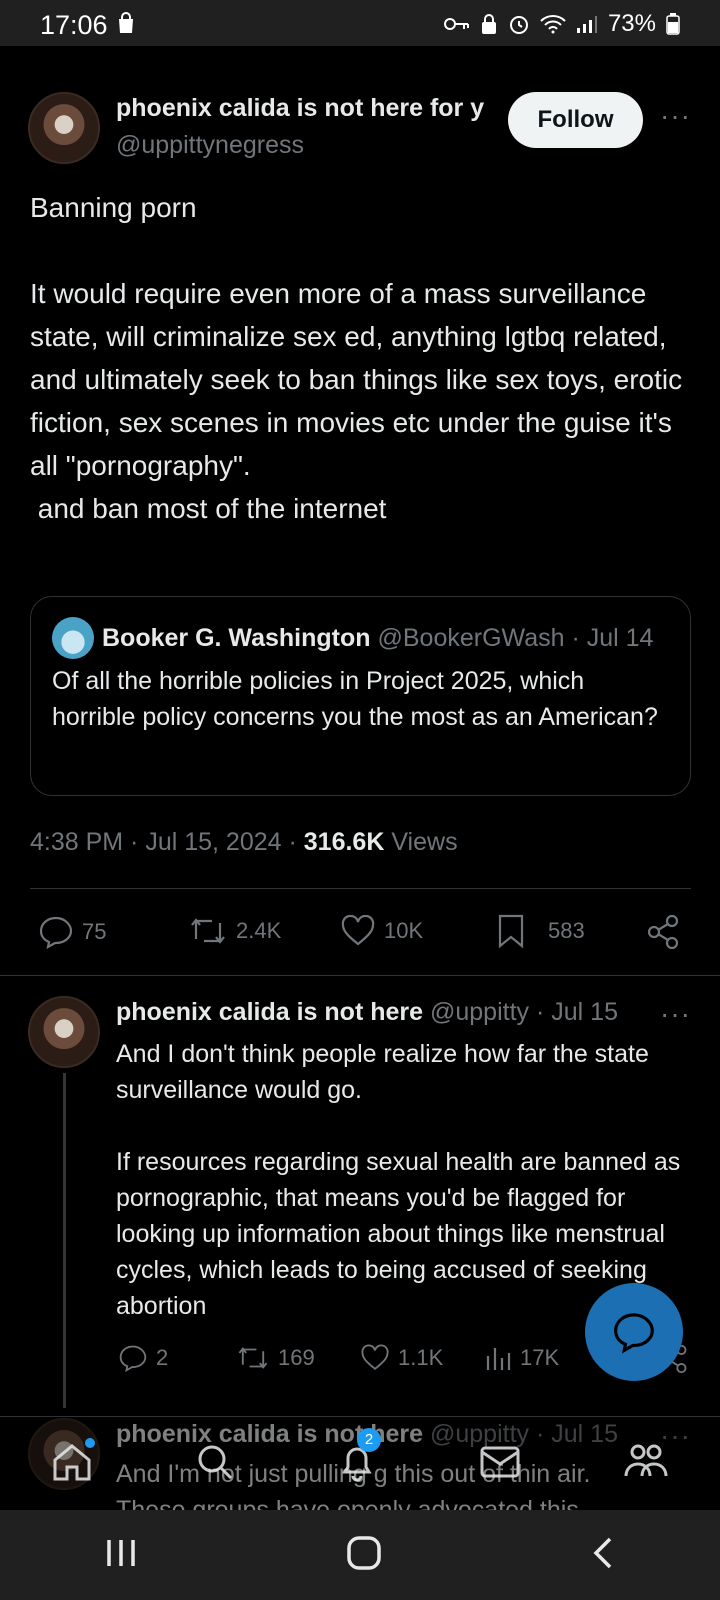 The width and height of the screenshot is (720, 1600). What do you see at coordinates (612, 638) in the screenshot?
I see `quoted-date: · Jul 14` at bounding box center [612, 638].